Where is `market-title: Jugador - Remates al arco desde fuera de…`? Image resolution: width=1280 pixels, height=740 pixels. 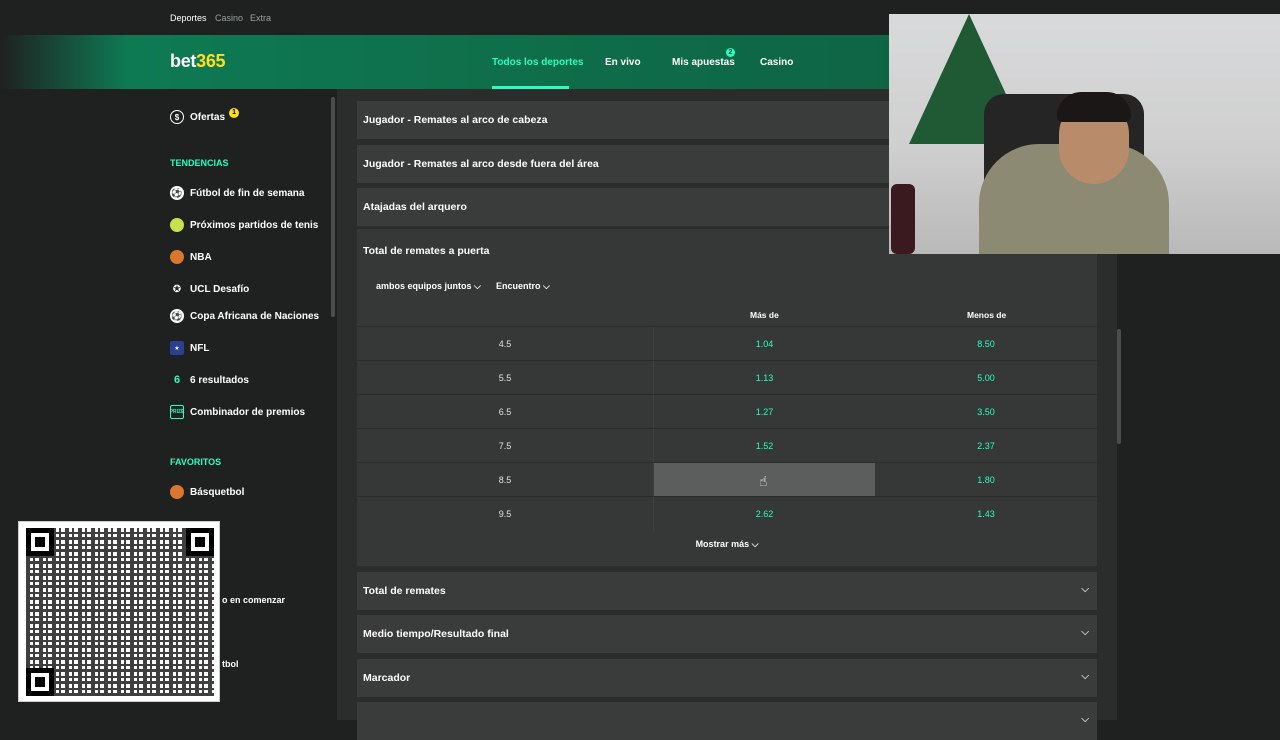
market-title: Jugador - Remates al arco desde fuera de… is located at coordinates (481, 164).